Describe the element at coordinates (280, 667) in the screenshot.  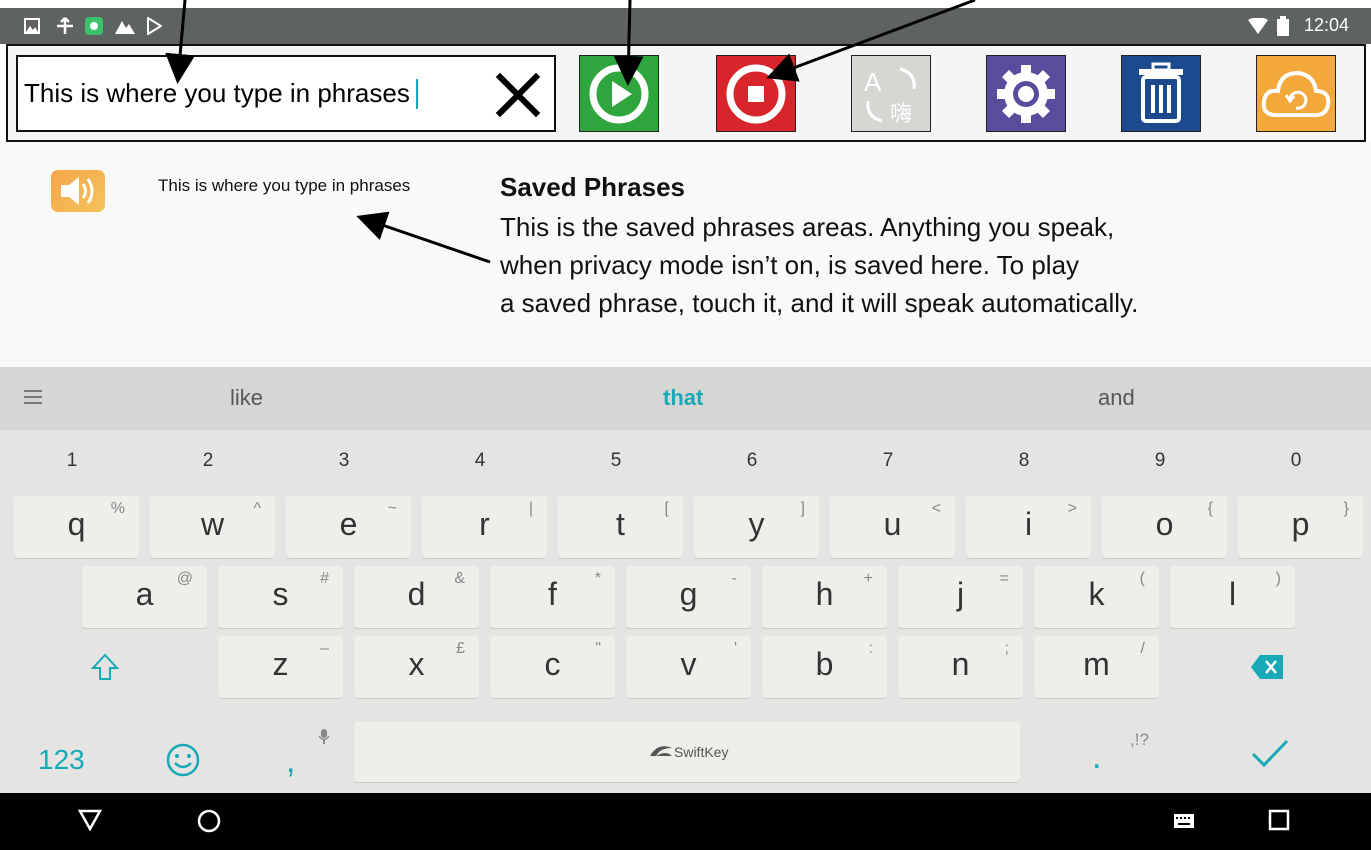
I see `key-z: z –` at that location.